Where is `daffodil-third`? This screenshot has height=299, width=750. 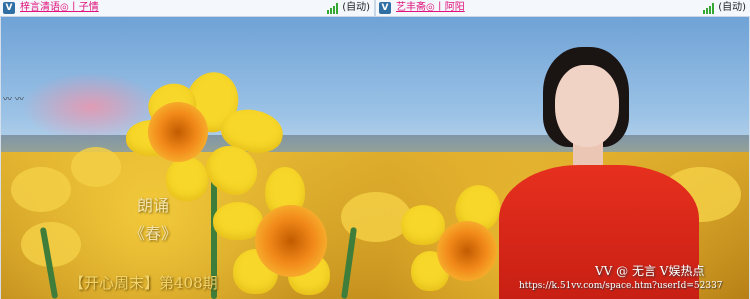
daffodil-third is located at coordinates (456, 238).